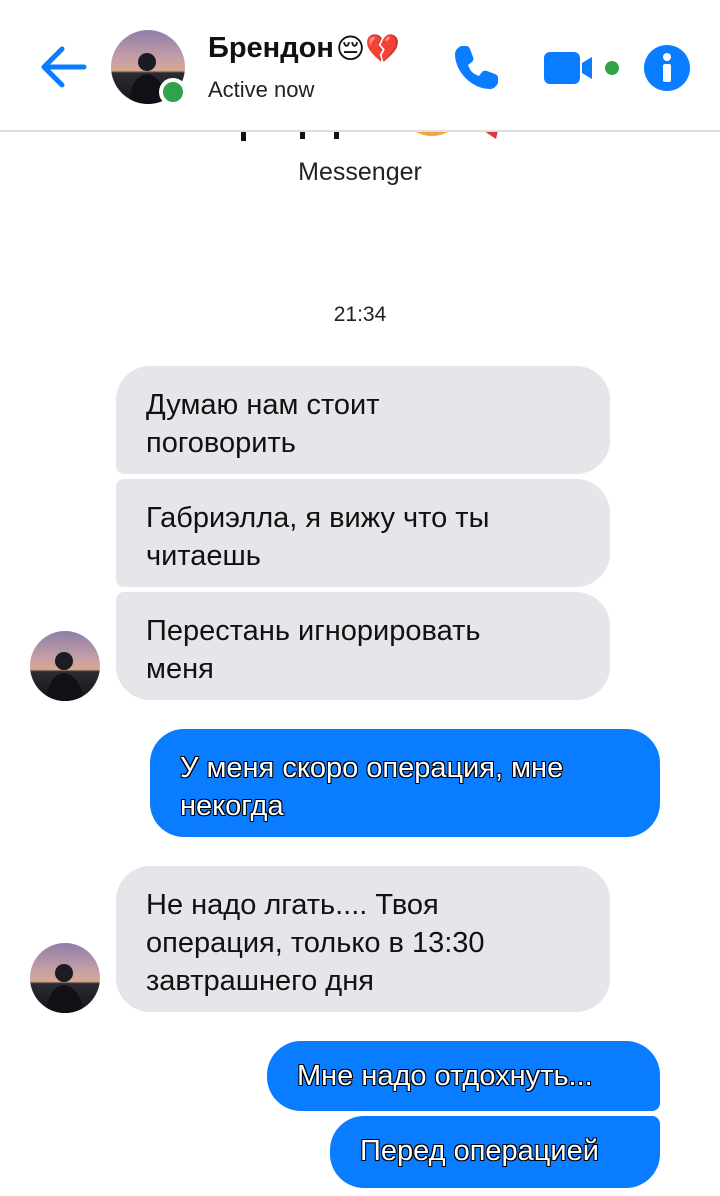 The image size is (720, 1196). I want to click on message-line: завтрашнего дня, so click(260, 981).